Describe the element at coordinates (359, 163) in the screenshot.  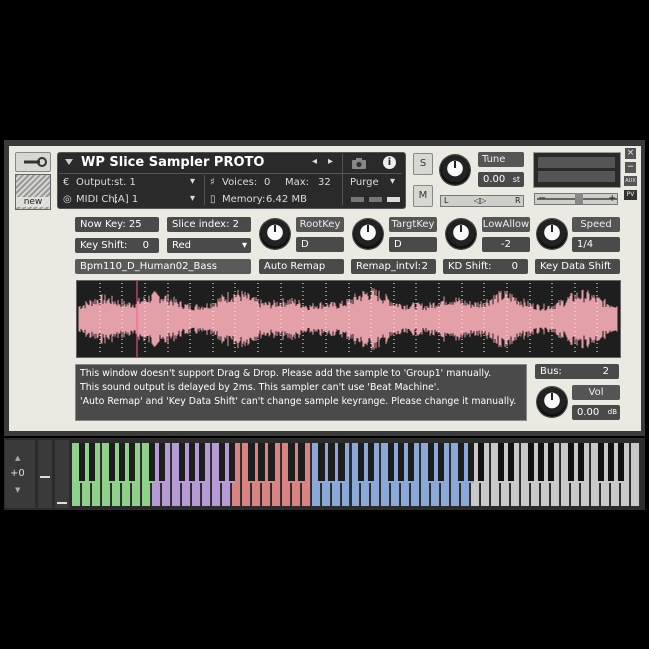
I see `camera-icon` at that location.